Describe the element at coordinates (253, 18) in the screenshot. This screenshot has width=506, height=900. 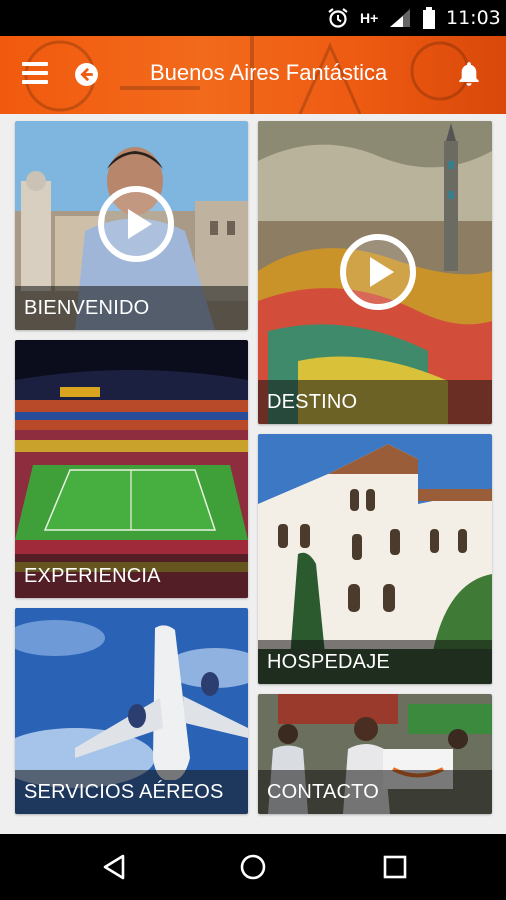
I see `status-bar: H+ 11:03` at that location.